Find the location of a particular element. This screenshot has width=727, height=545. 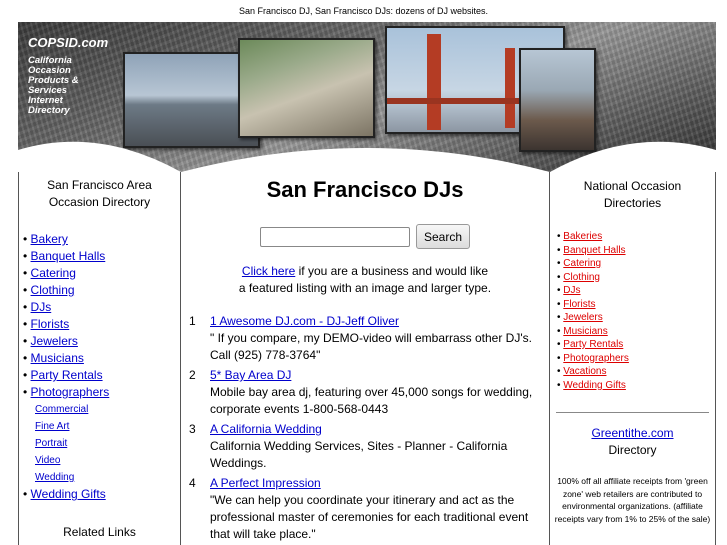

listing-title-link: A California Wedding is located at coordinates (266, 429).